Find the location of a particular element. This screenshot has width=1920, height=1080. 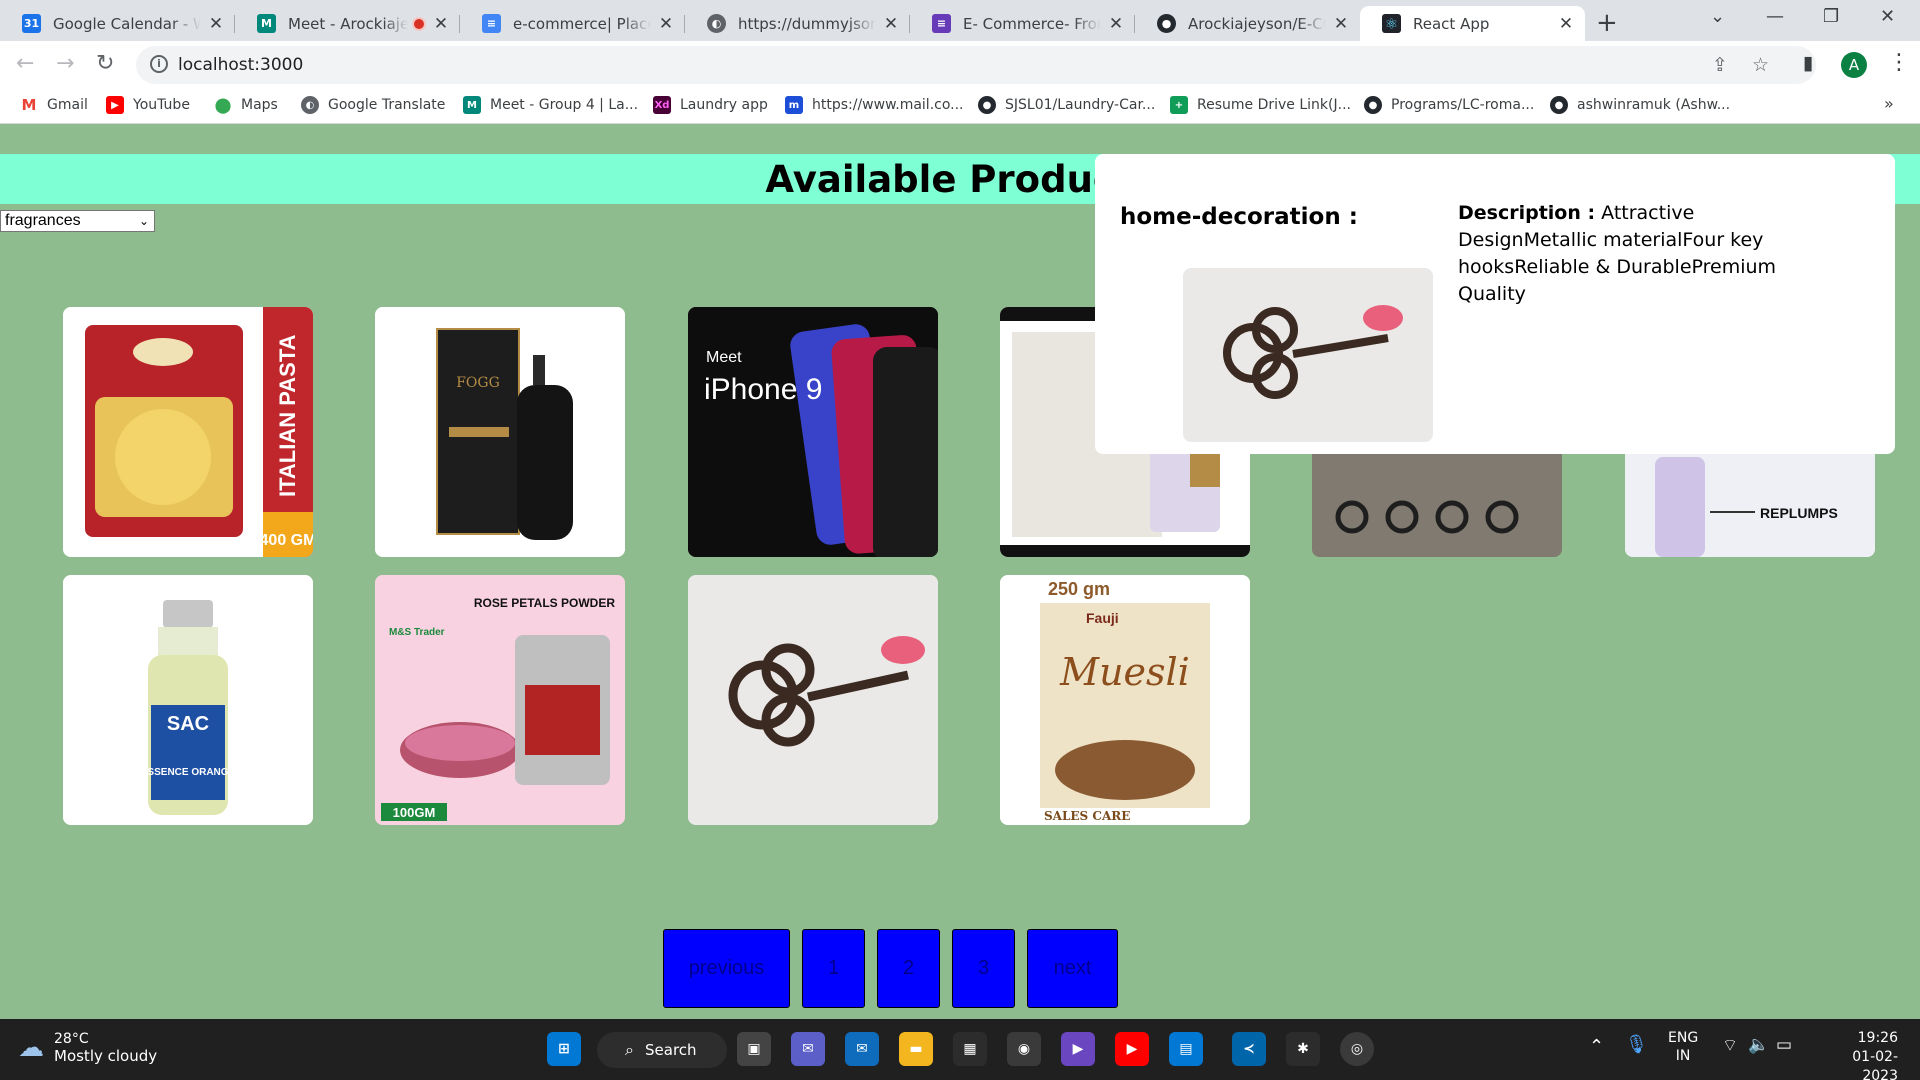

tab-search-icon: ⌄ is located at coordinates (1717, 16).